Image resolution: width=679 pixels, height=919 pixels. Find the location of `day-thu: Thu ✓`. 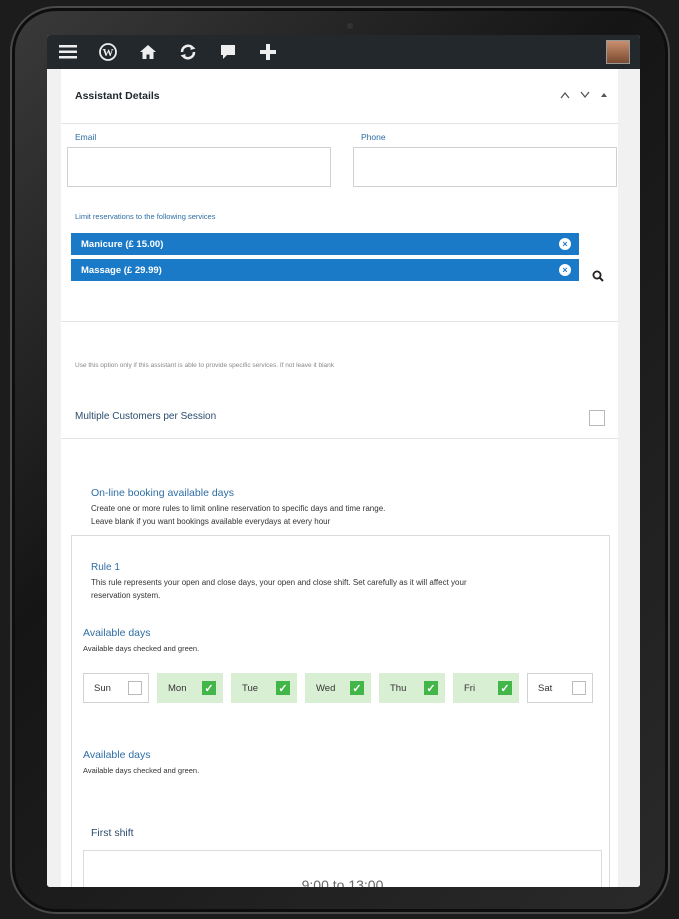

day-thu: Thu ✓ is located at coordinates (412, 688).